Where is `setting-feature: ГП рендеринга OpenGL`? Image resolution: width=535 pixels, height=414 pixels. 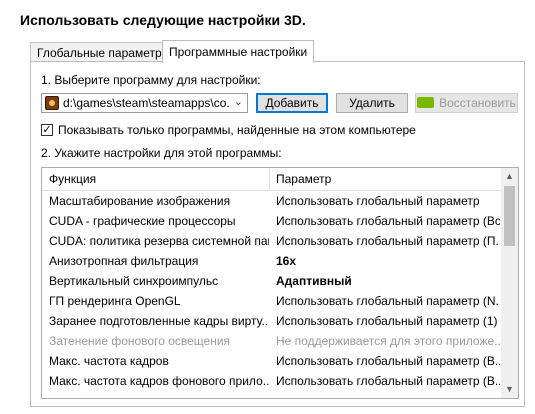 setting-feature: ГП рендеринга OpenGL is located at coordinates (115, 301).